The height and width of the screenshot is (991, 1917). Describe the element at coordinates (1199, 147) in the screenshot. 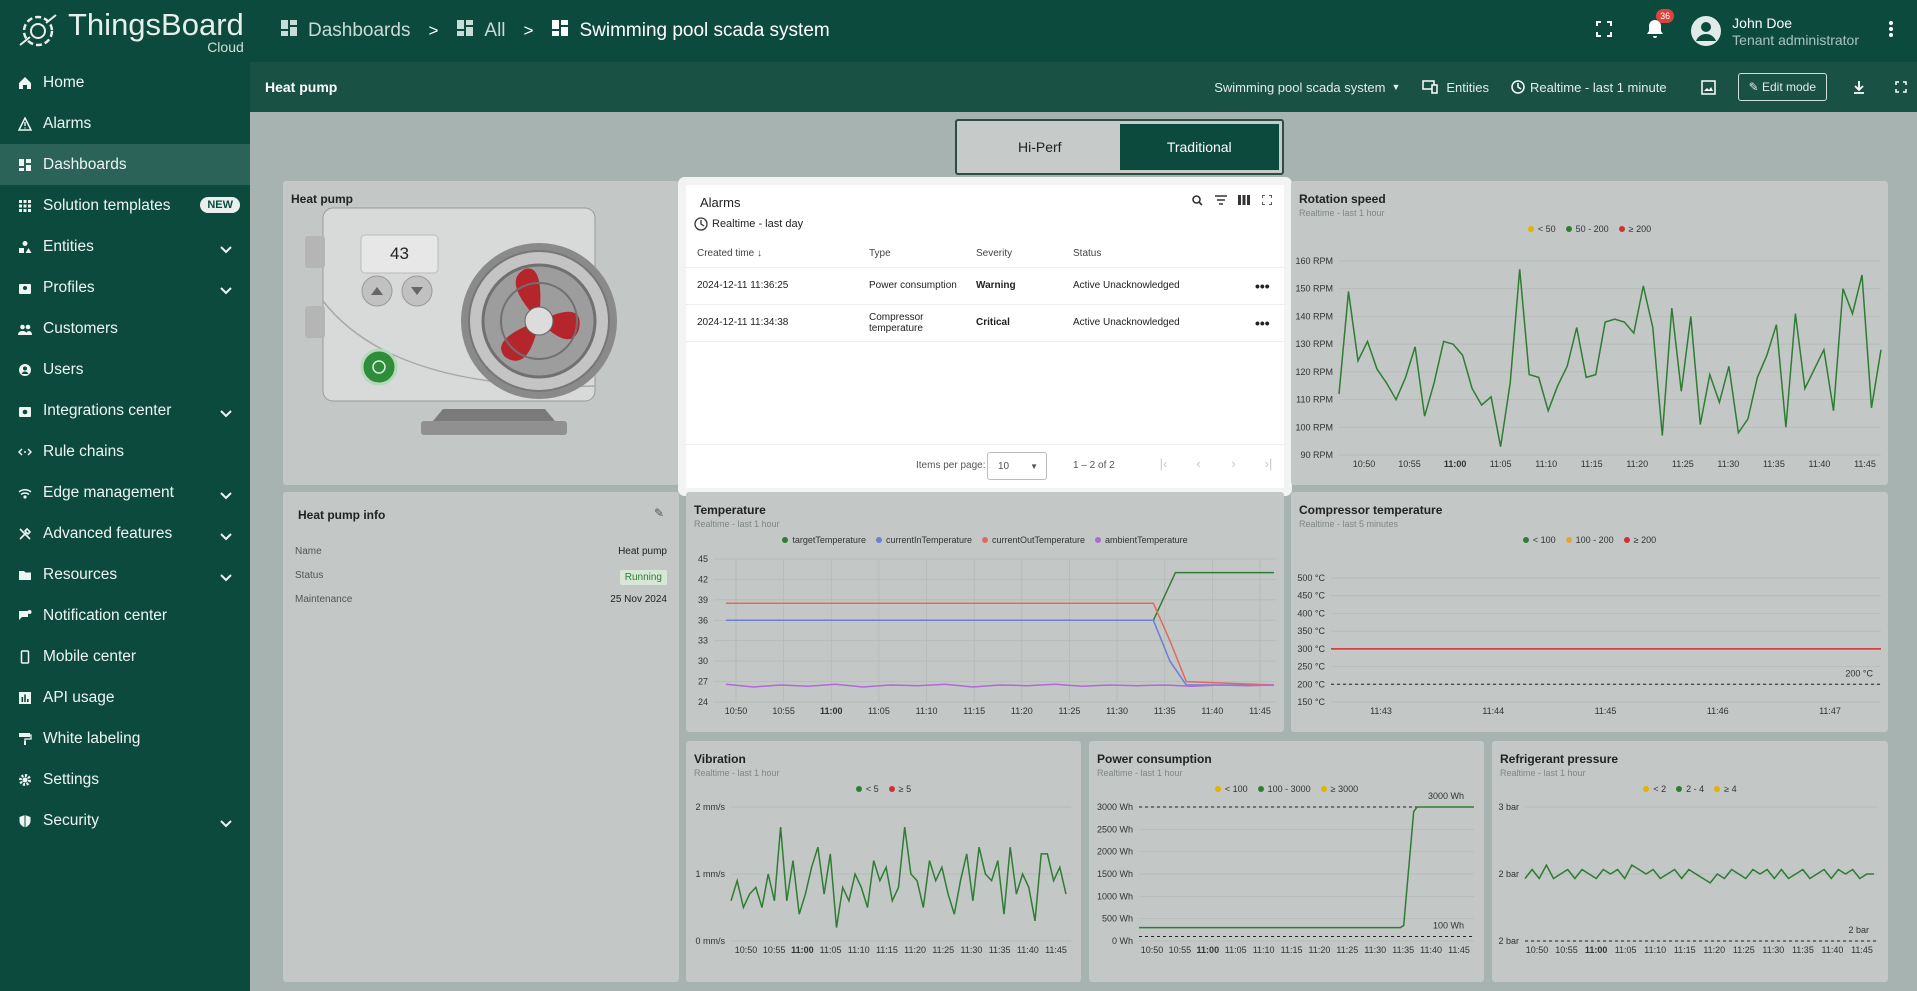

I see `toggle-traditional: Traditional` at that location.